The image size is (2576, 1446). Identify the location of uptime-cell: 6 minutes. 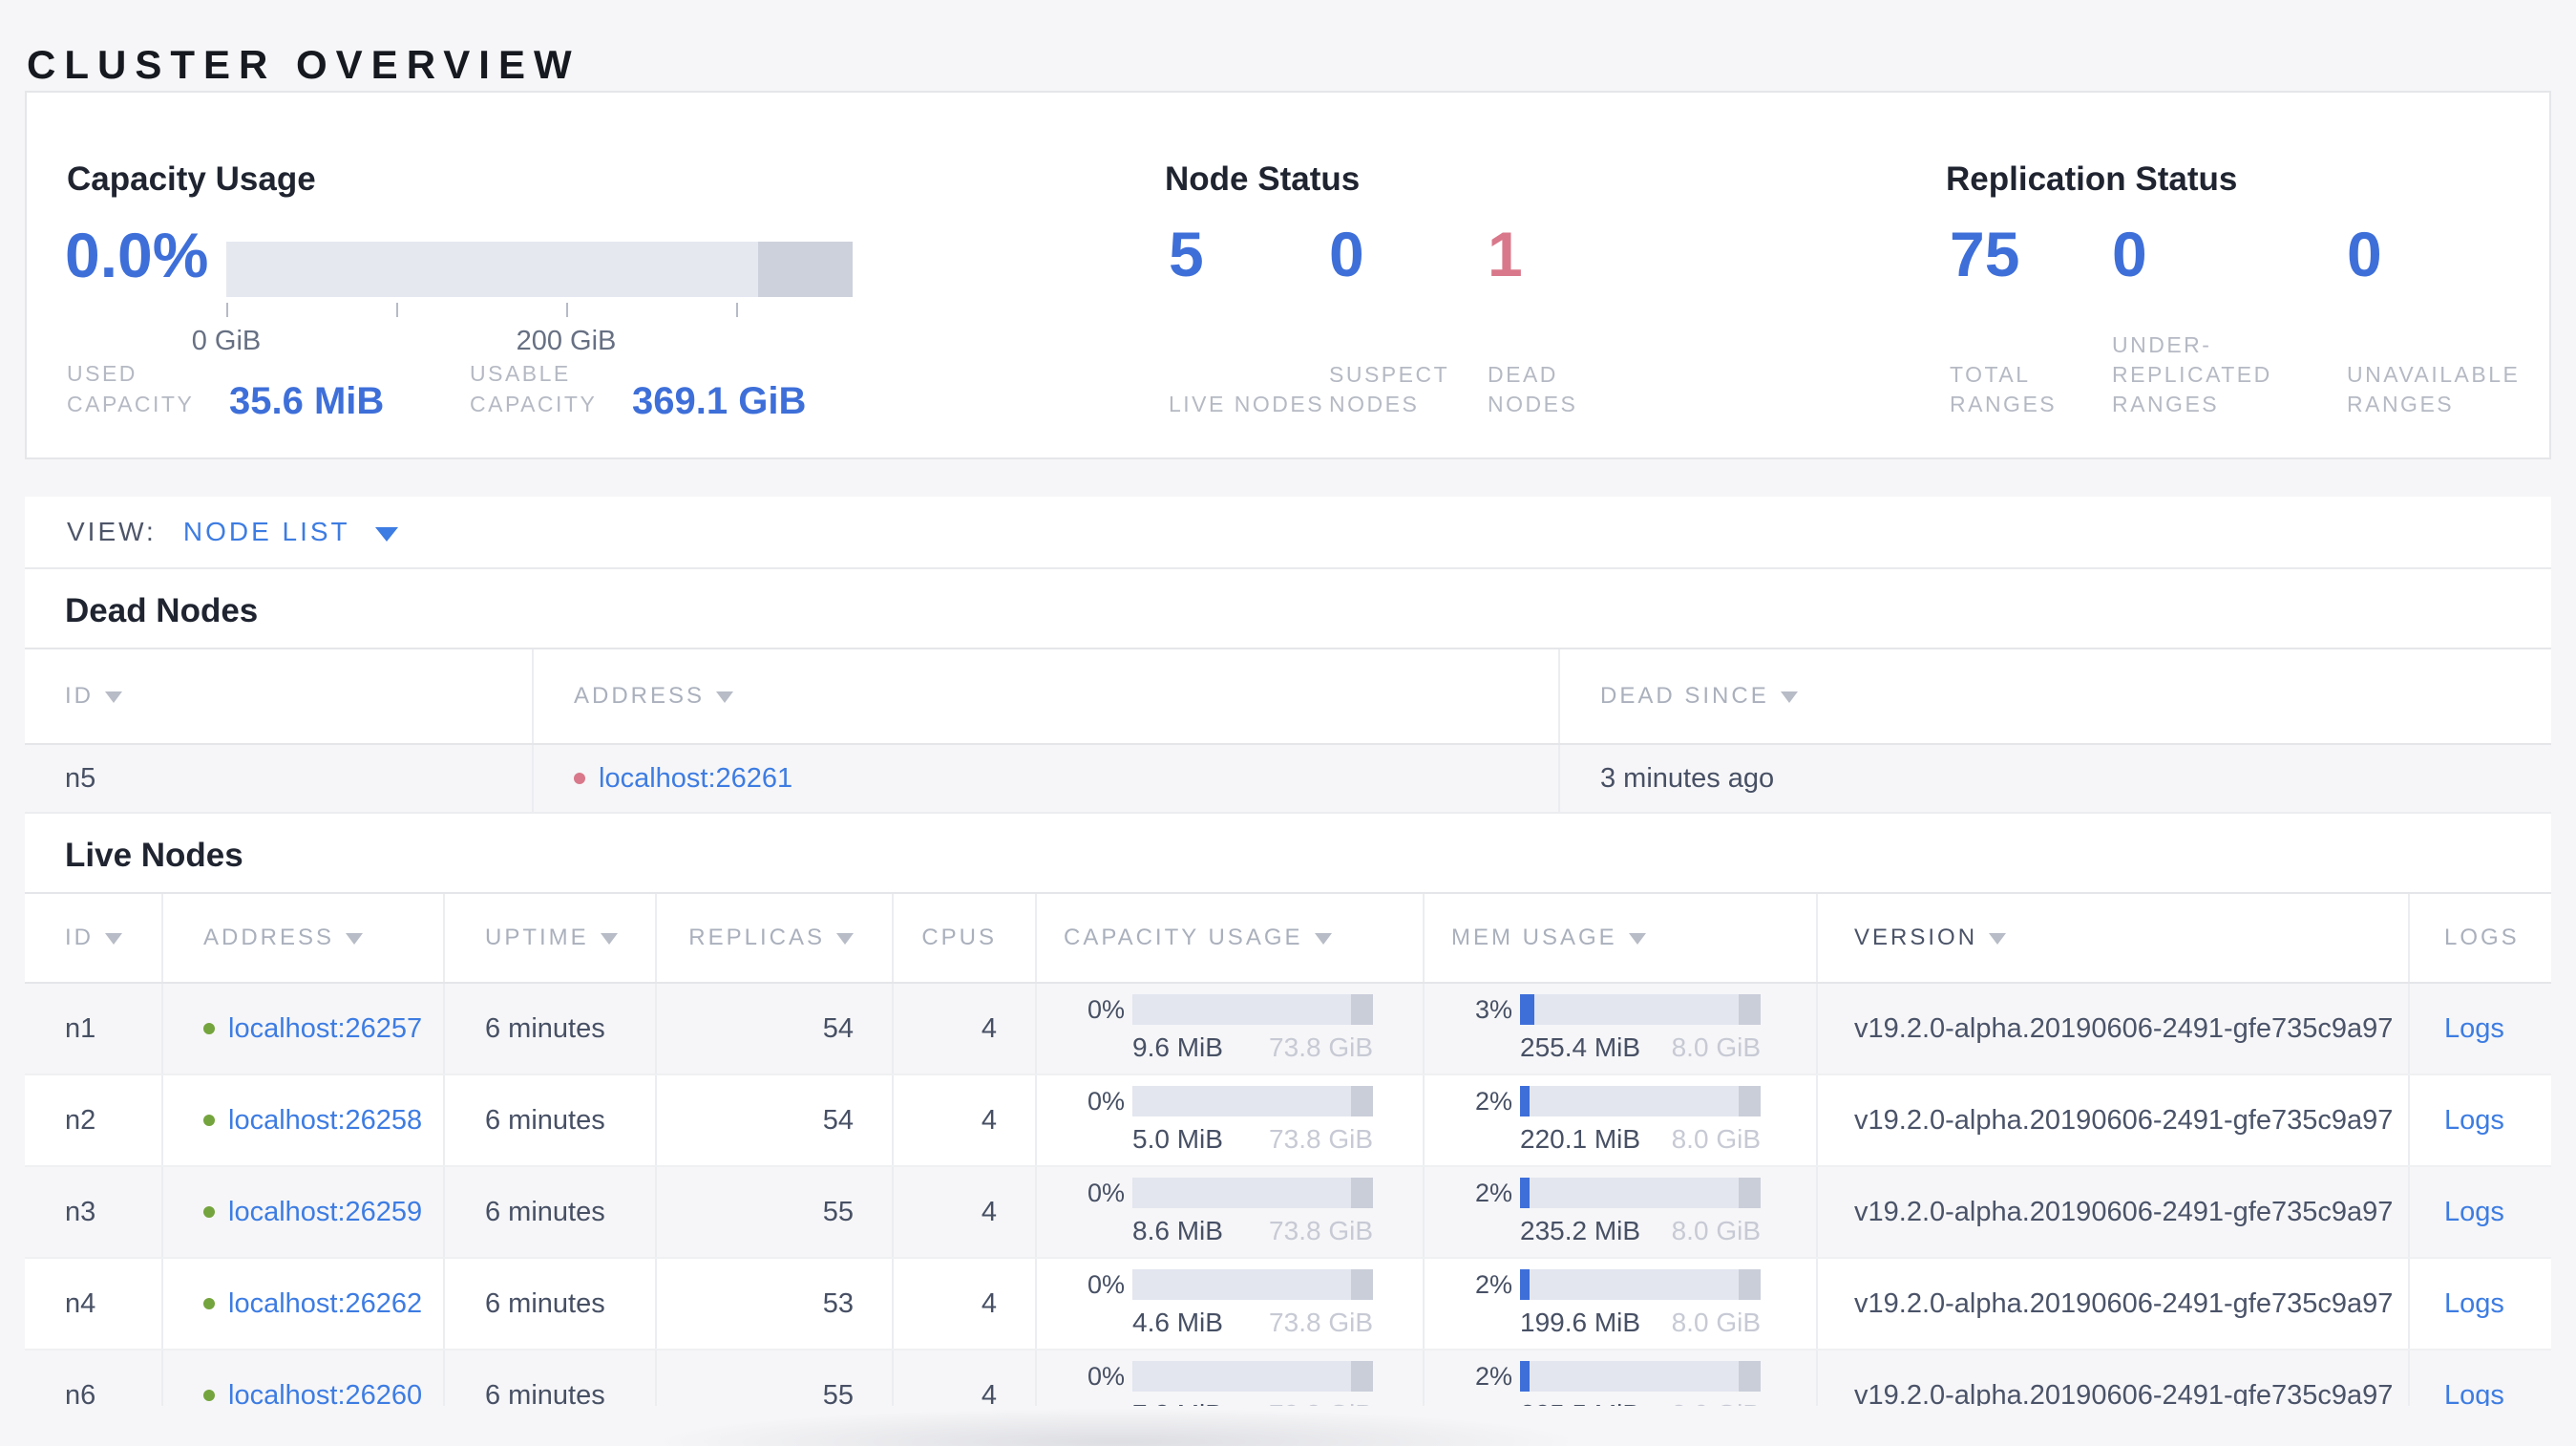
(551, 1304).